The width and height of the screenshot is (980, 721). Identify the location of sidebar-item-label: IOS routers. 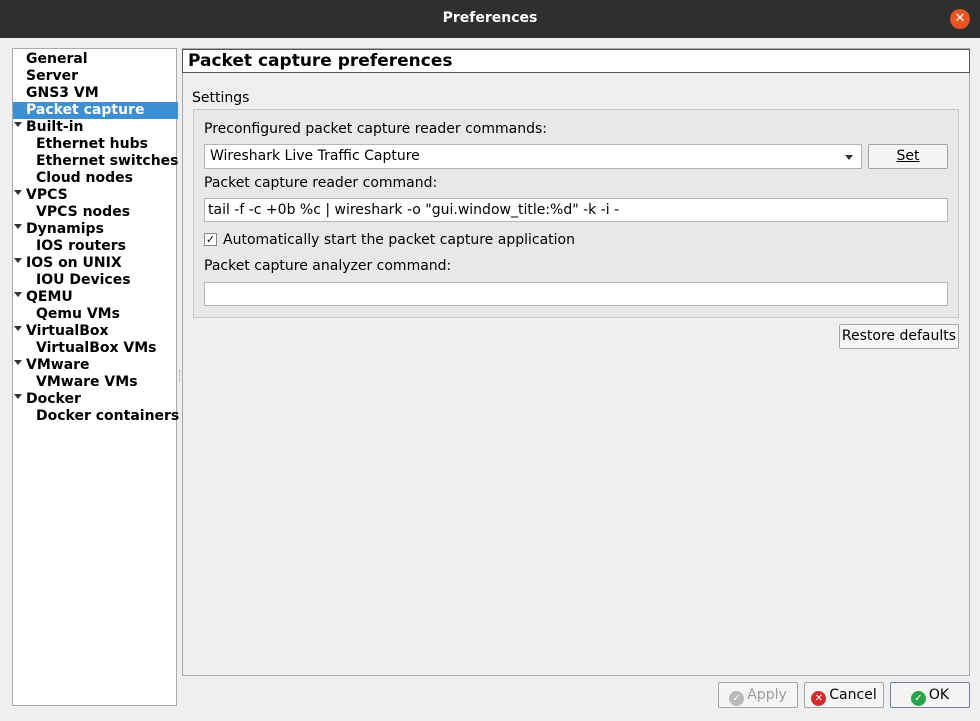
(81, 246).